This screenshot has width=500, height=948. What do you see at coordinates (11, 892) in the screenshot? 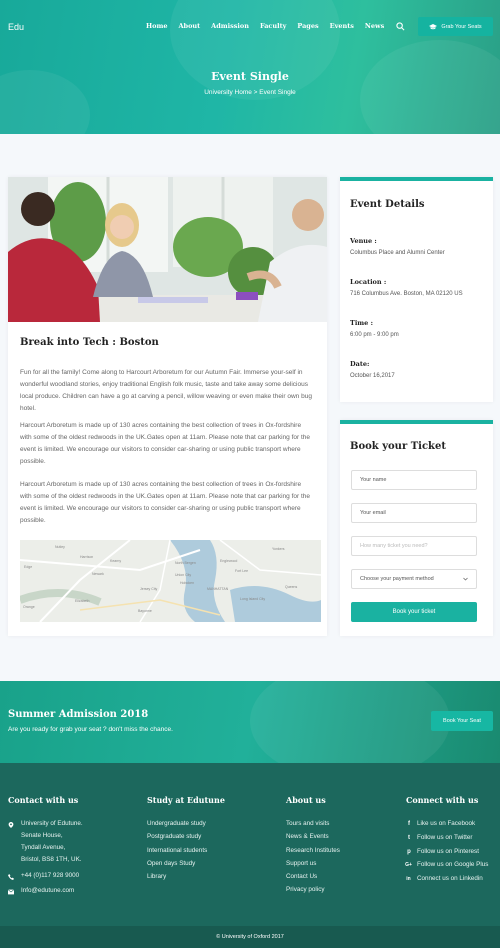
I see `mail-icon` at bounding box center [11, 892].